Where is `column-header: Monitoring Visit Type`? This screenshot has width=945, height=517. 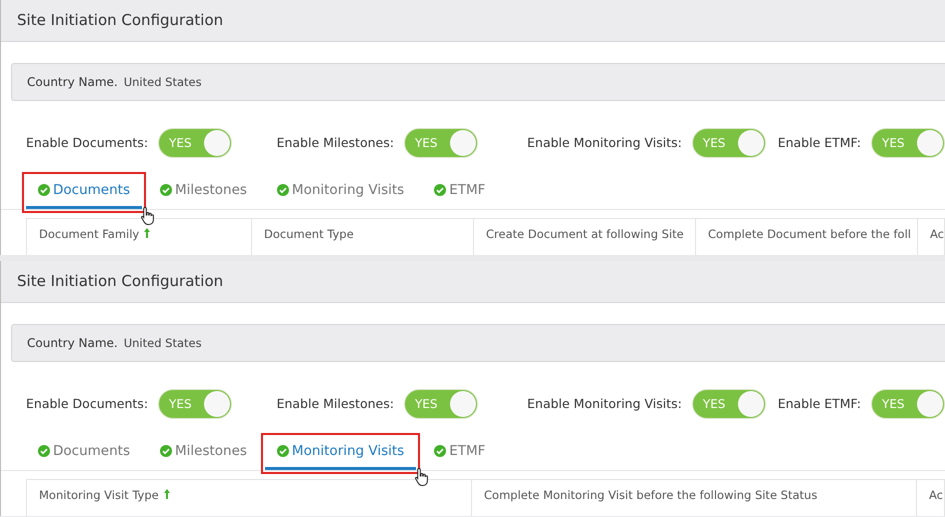
column-header: Monitoring Visit Type is located at coordinates (99, 495).